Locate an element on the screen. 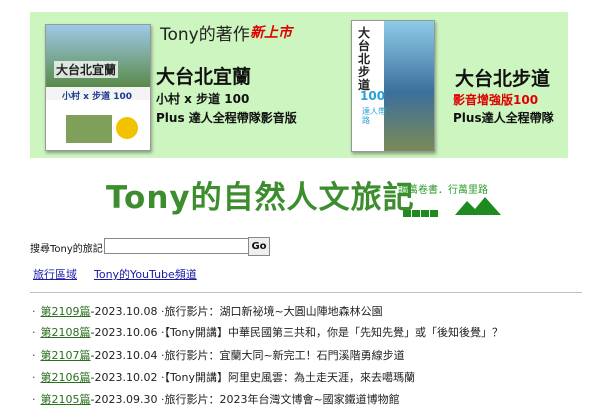  site-tagline: 讀萬卷書．行萬里路 is located at coordinates (443, 190).